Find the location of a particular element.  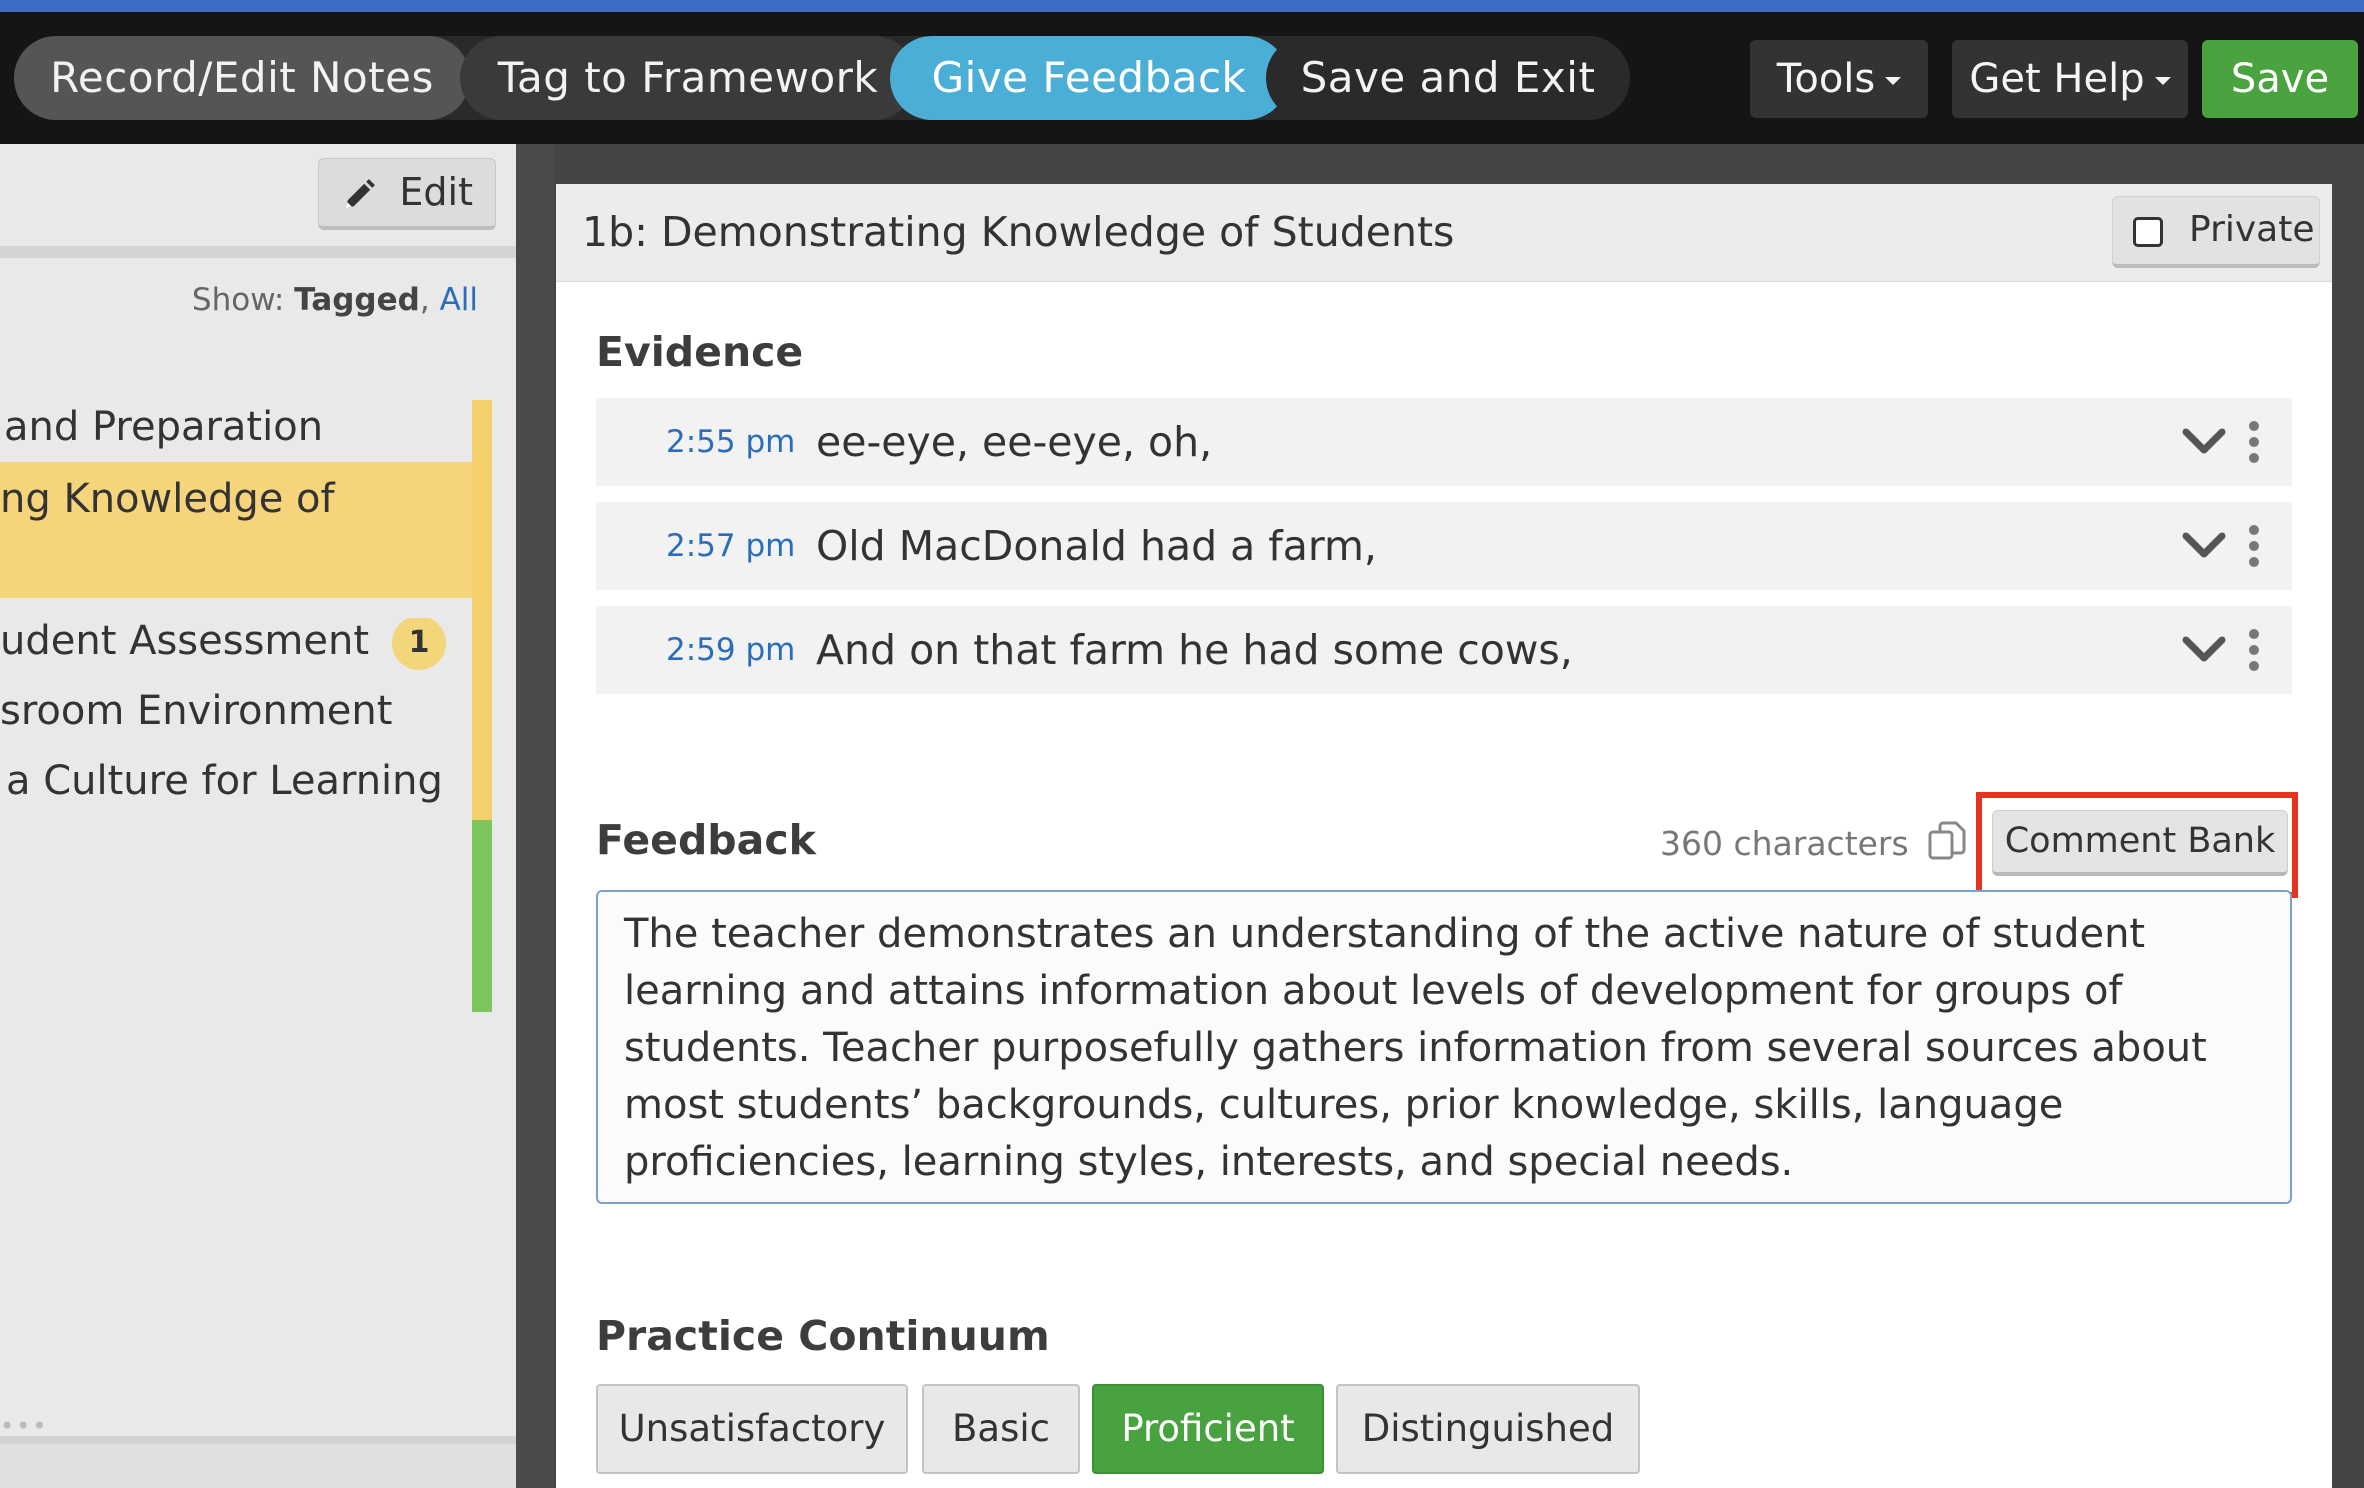

evidence-time: 2:59 pm is located at coordinates (731, 650).